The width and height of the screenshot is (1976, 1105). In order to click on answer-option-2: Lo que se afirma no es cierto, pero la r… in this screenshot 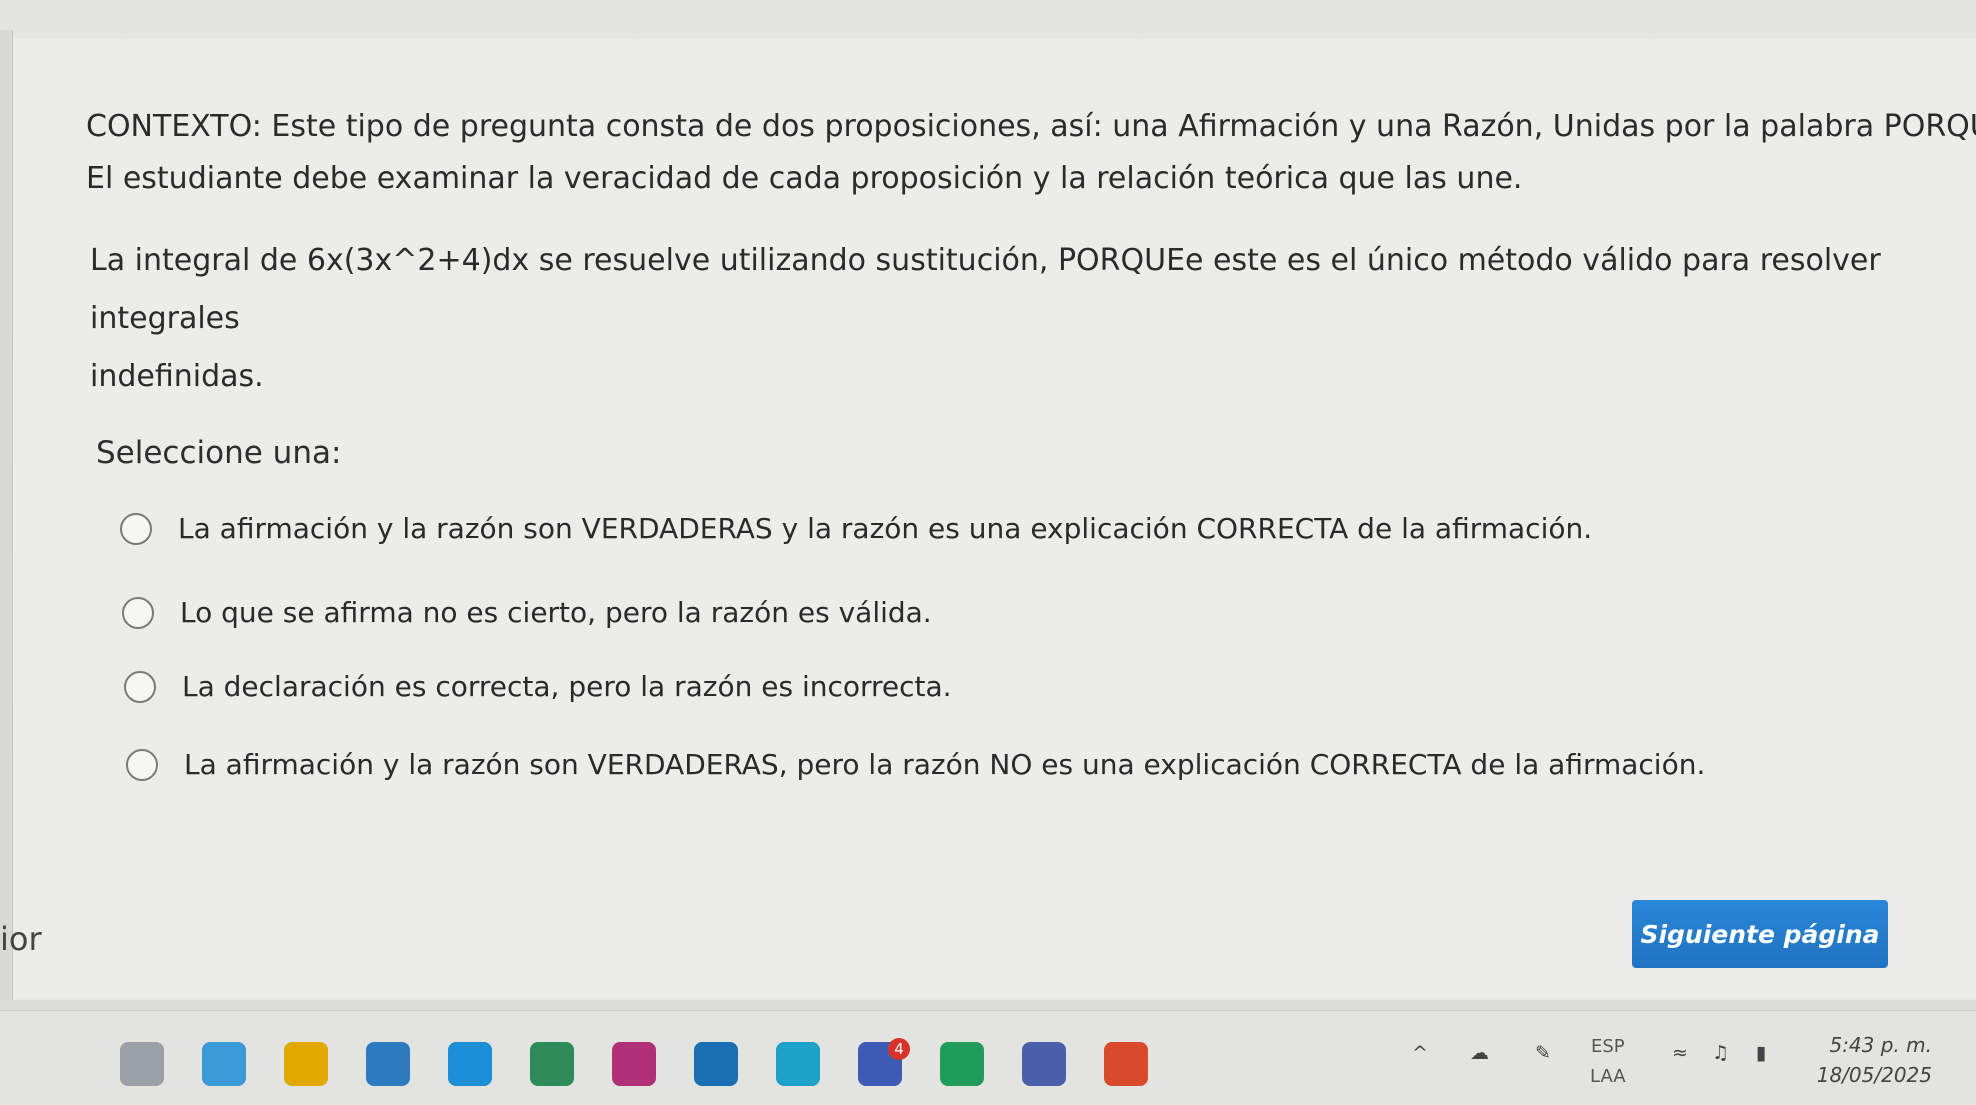, I will do `click(527, 612)`.